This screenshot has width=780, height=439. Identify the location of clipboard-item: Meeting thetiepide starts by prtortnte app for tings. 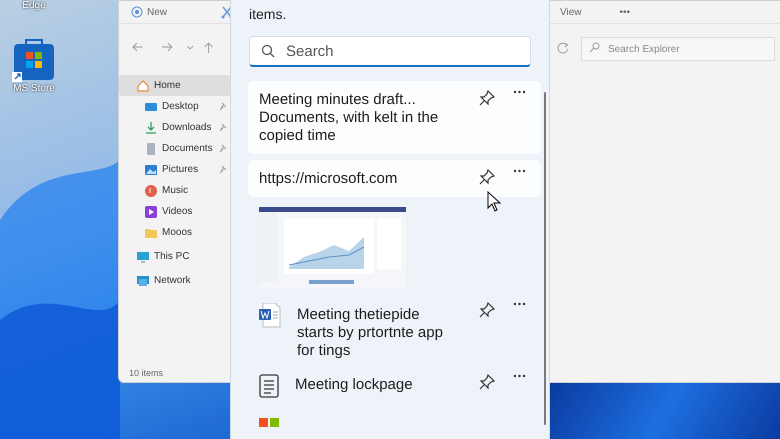
(394, 331).